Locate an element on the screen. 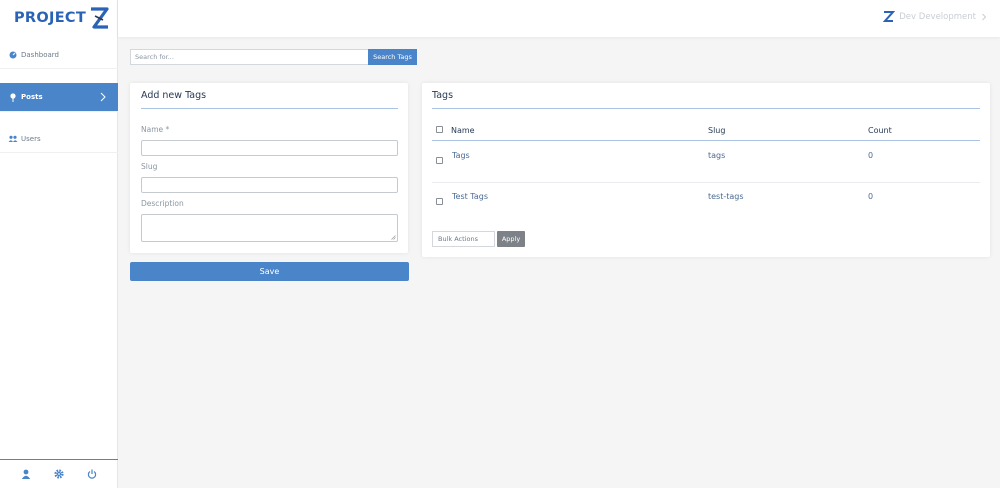 This screenshot has height=488, width=1000. sidebar-item-dashboard: Dashboard is located at coordinates (59, 55).